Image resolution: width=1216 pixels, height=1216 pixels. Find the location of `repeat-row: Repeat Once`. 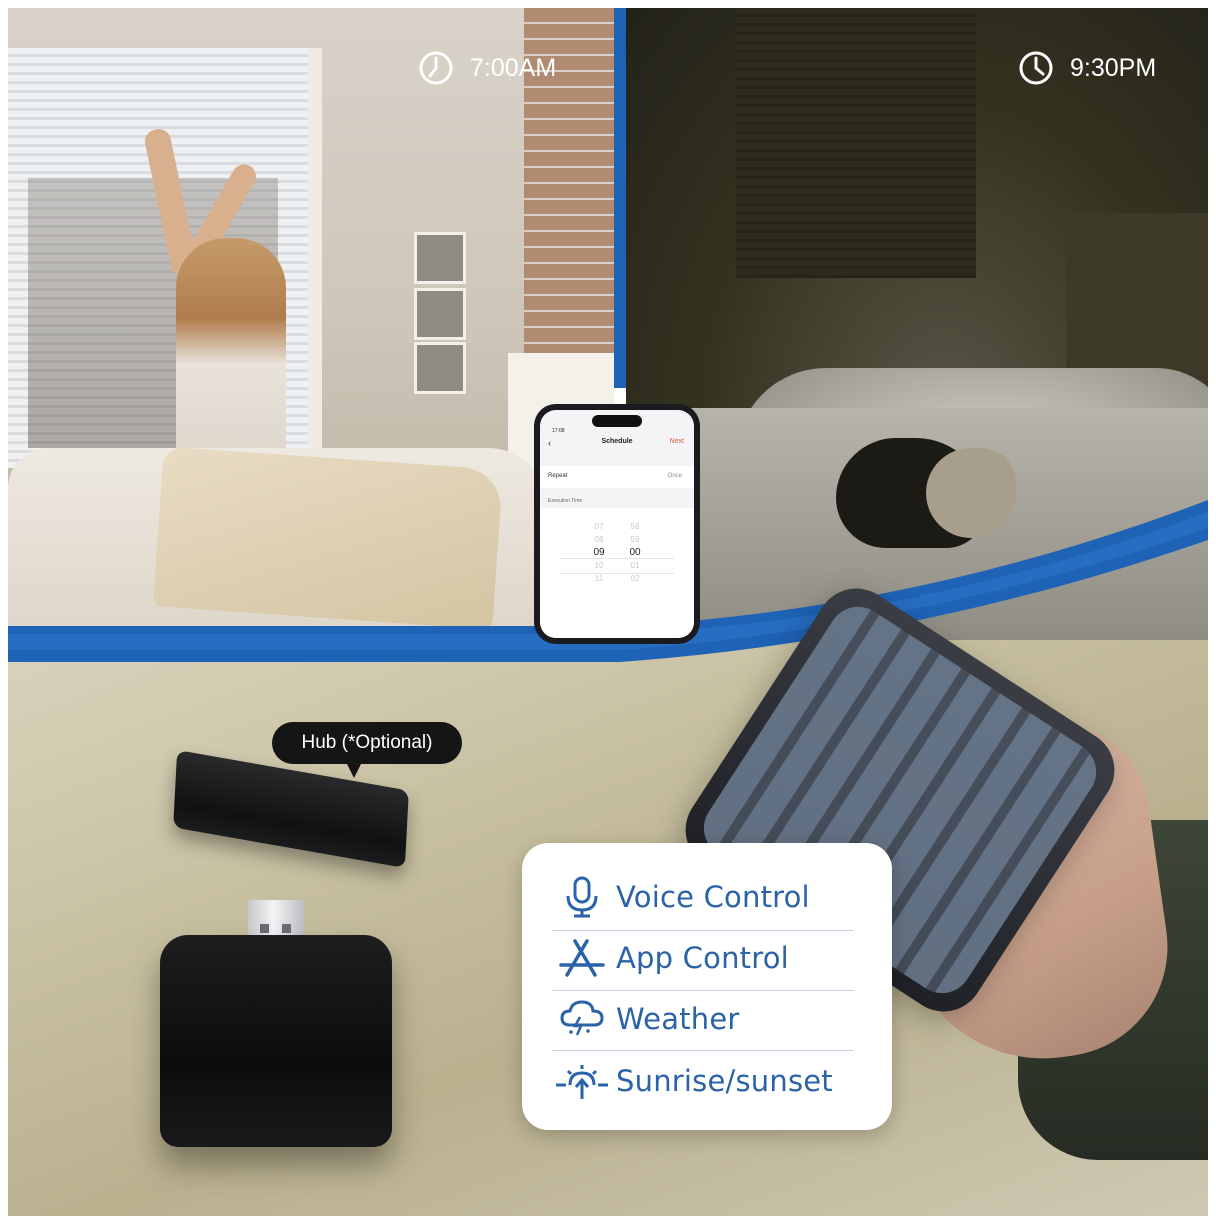

repeat-row: Repeat Once is located at coordinates (617, 477).